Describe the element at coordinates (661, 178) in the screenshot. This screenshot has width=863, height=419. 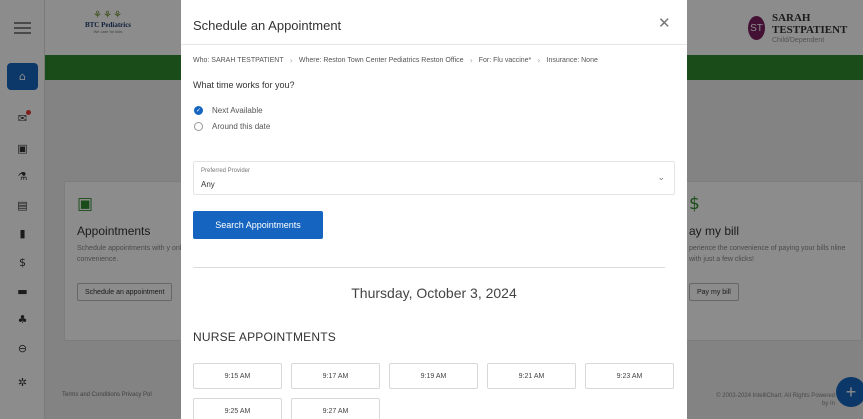
I see `chevron-down-icon: ⌄` at that location.